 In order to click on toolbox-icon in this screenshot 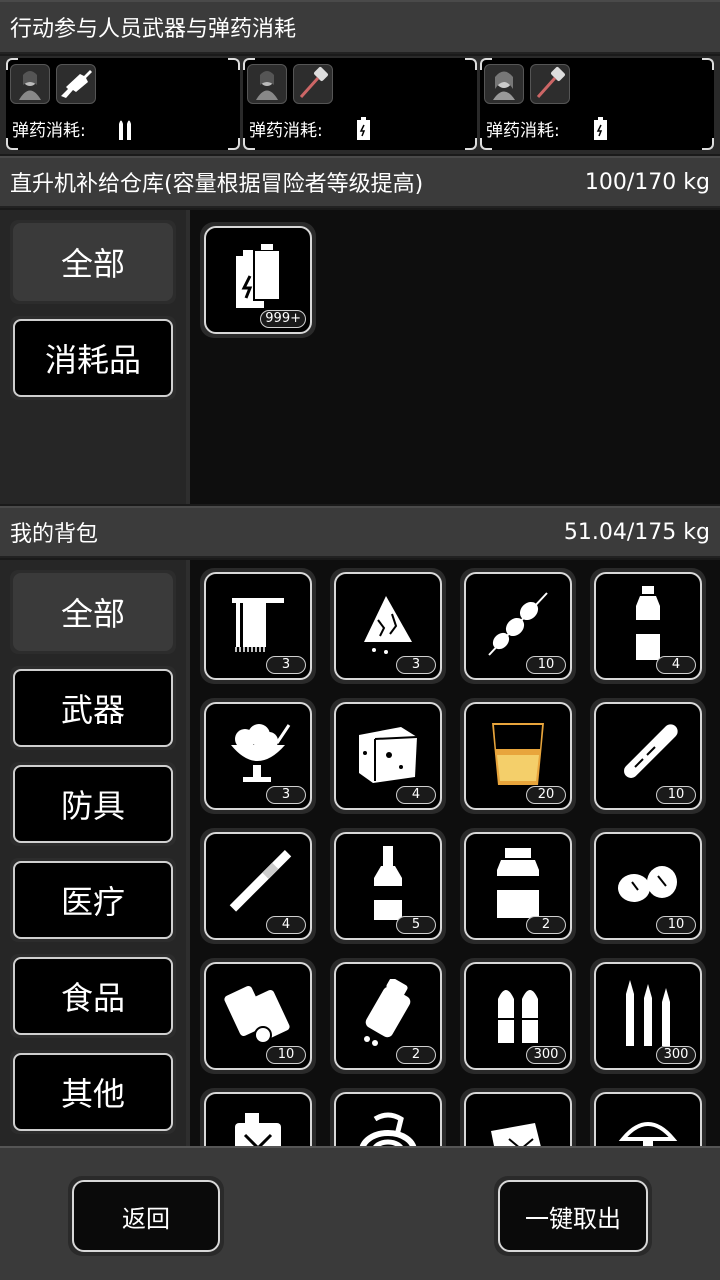, I will do `click(518, 1127)`.